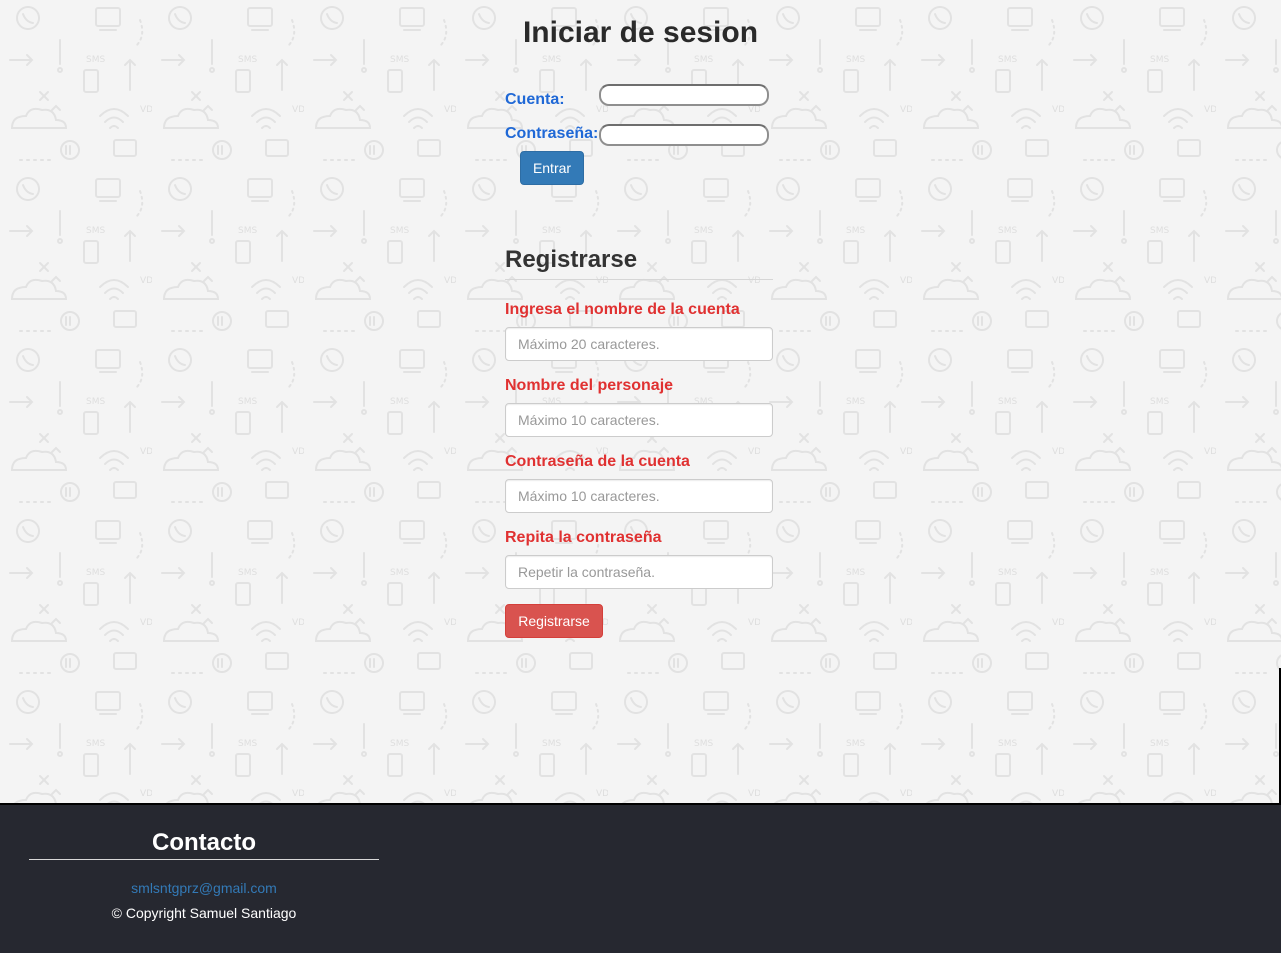 This screenshot has width=1281, height=953. I want to click on contact-email-link: smlsntgprz@gmail.com, so click(204, 888).